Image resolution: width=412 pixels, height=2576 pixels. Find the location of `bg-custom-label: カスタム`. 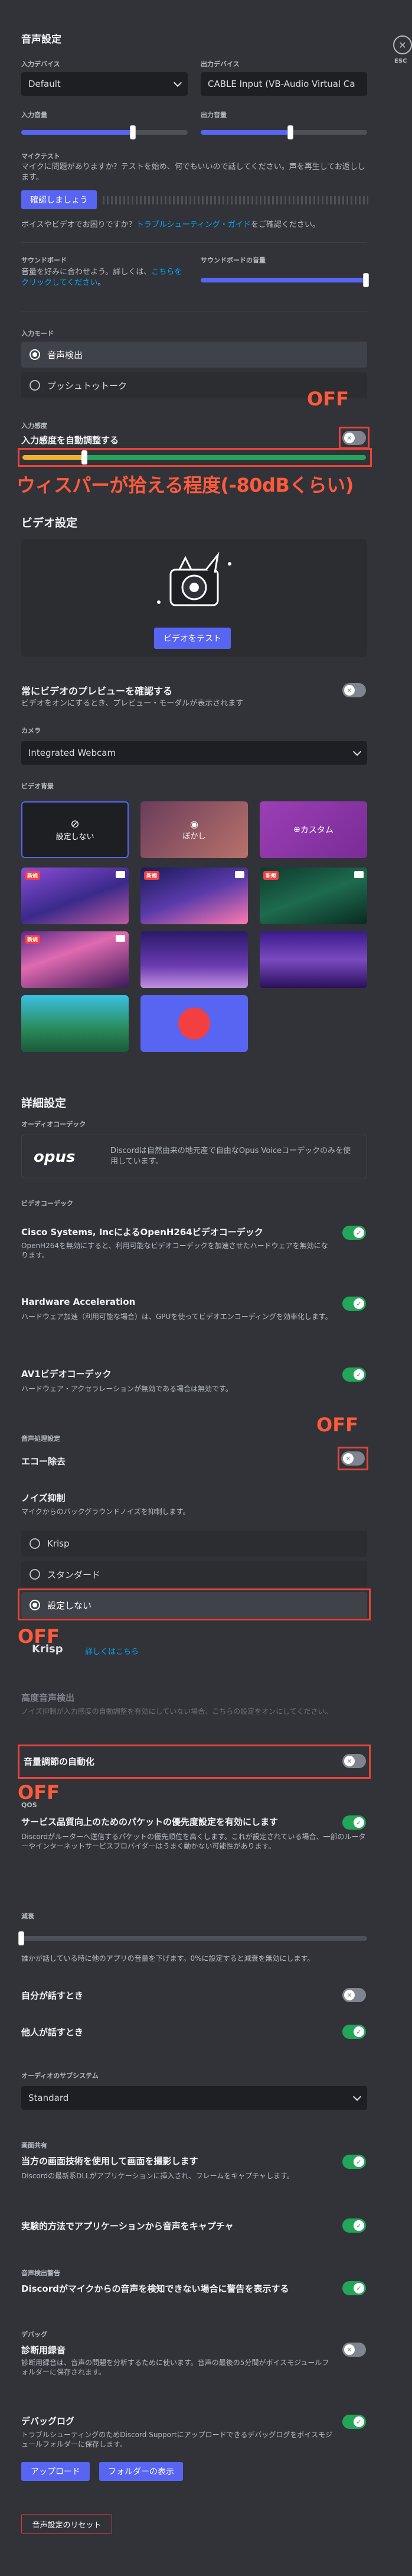

bg-custom-label: カスタム is located at coordinates (316, 830).